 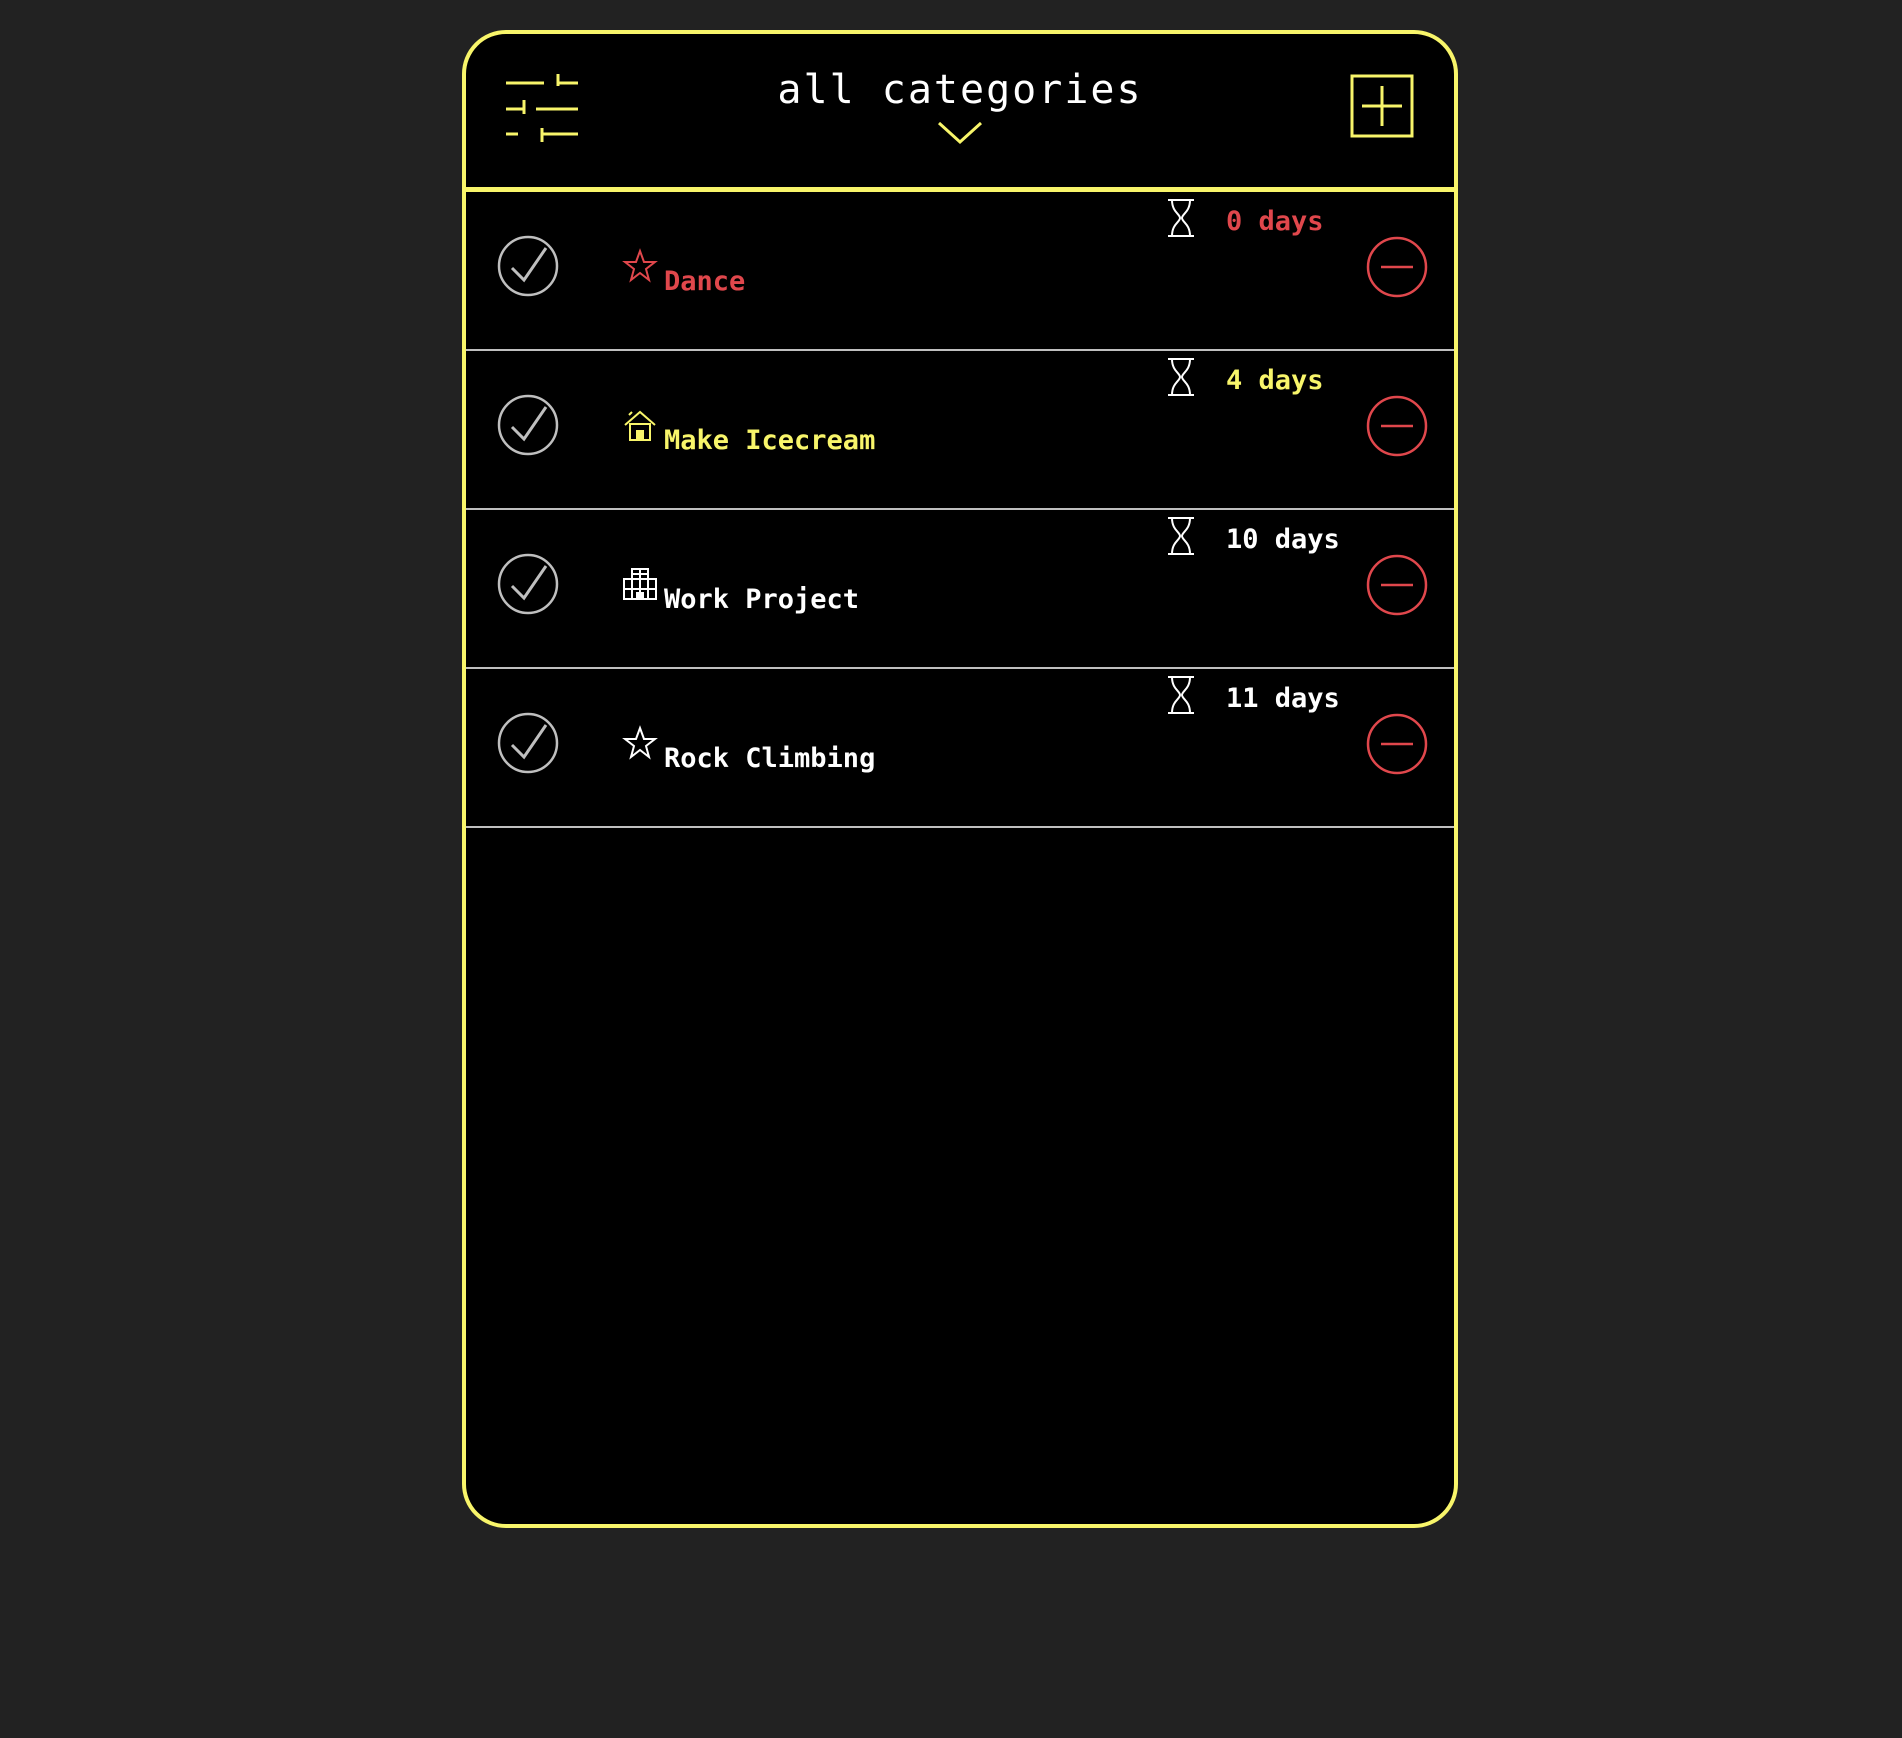 What do you see at coordinates (960, 133) in the screenshot?
I see `chevron-down-icon` at bounding box center [960, 133].